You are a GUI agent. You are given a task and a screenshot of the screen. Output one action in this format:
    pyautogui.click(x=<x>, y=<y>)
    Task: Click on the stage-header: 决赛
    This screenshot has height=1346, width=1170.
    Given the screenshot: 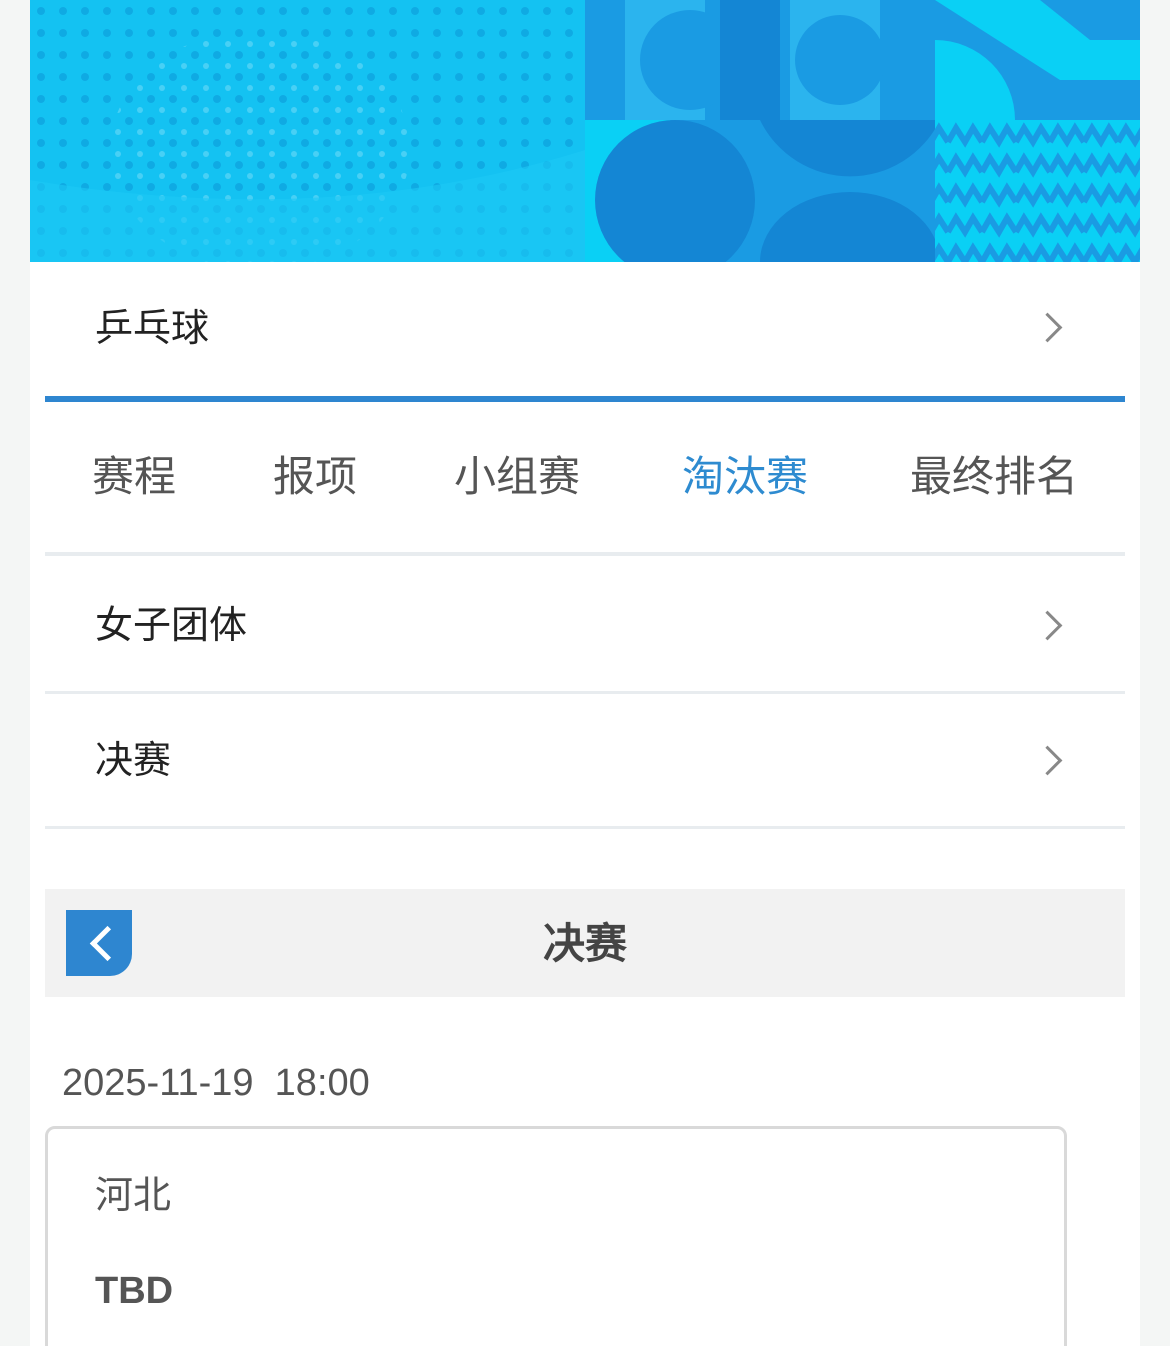 What is the action you would take?
    pyautogui.click(x=585, y=943)
    